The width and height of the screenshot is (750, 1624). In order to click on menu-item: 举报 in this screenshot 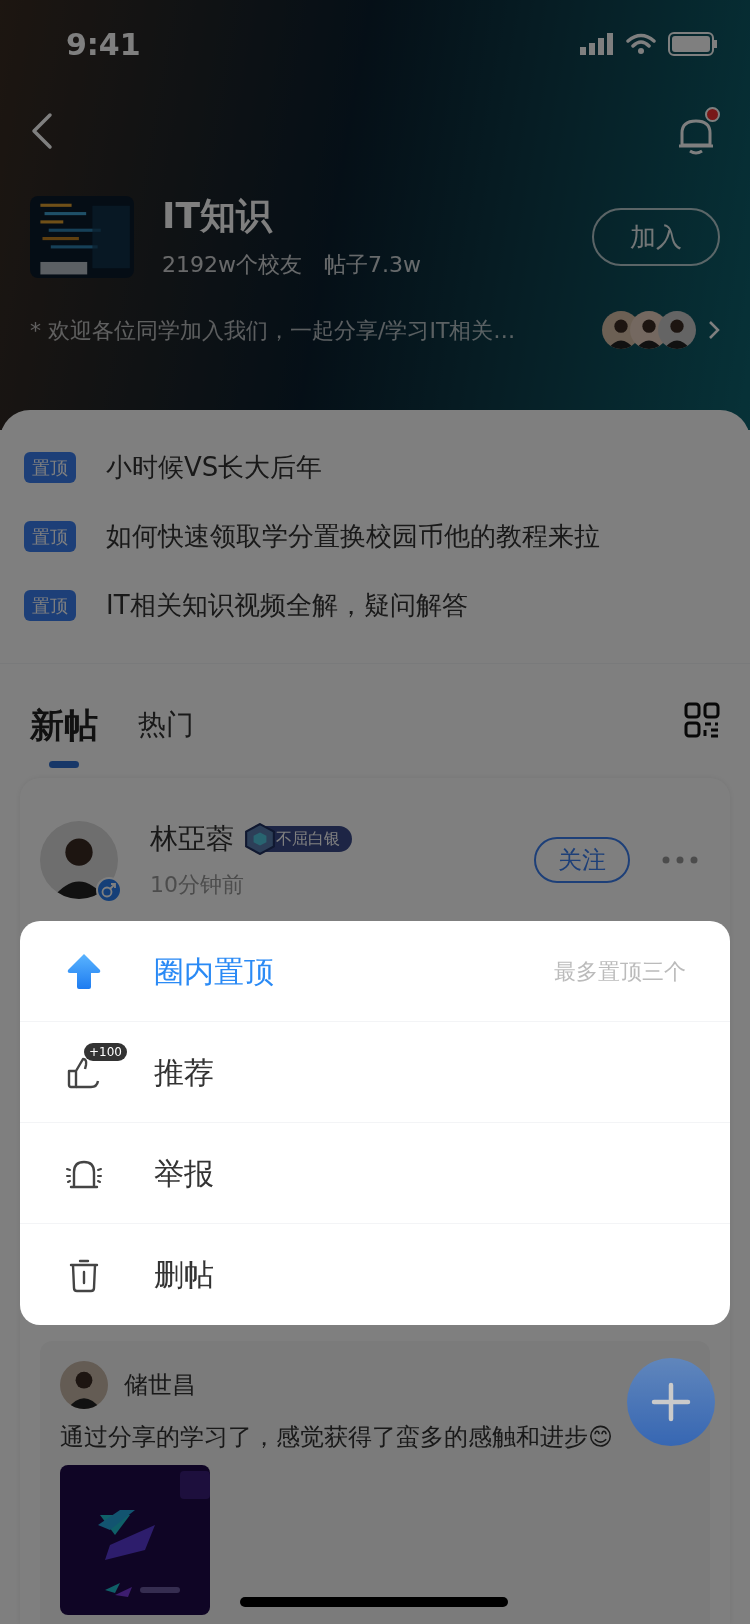, I will do `click(375, 1173)`.